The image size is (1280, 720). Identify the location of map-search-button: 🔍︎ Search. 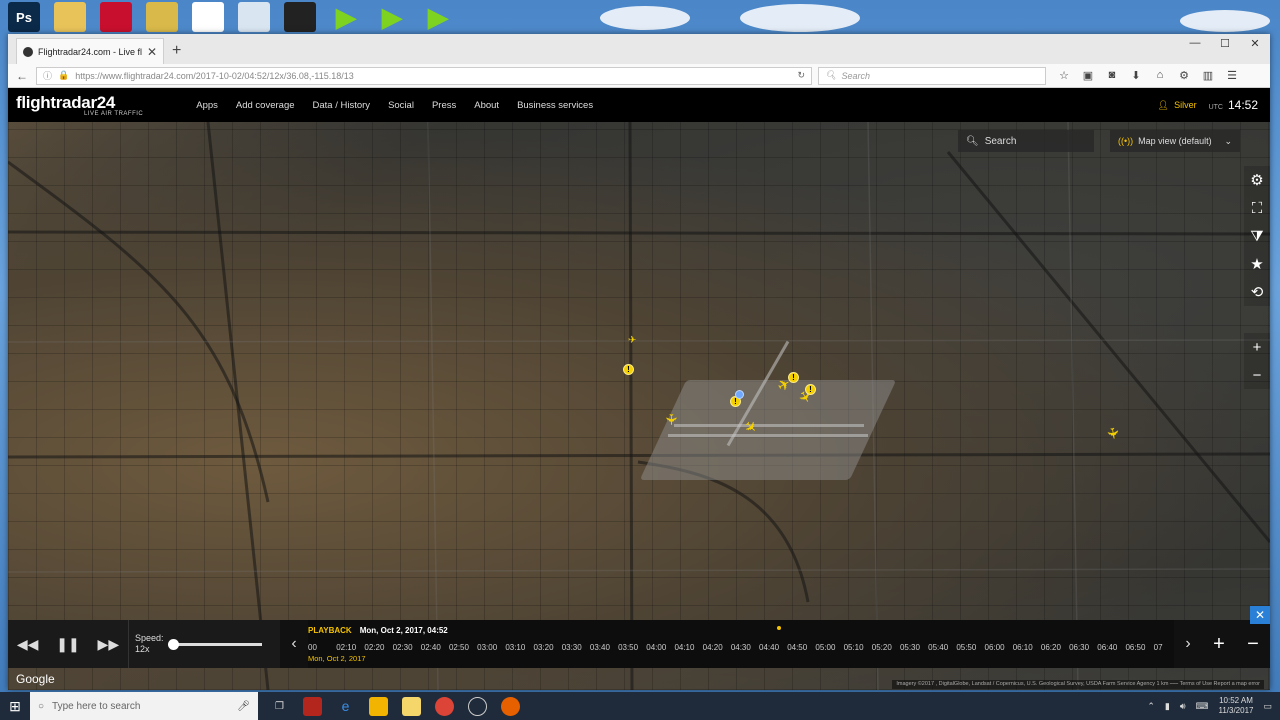
(1026, 141).